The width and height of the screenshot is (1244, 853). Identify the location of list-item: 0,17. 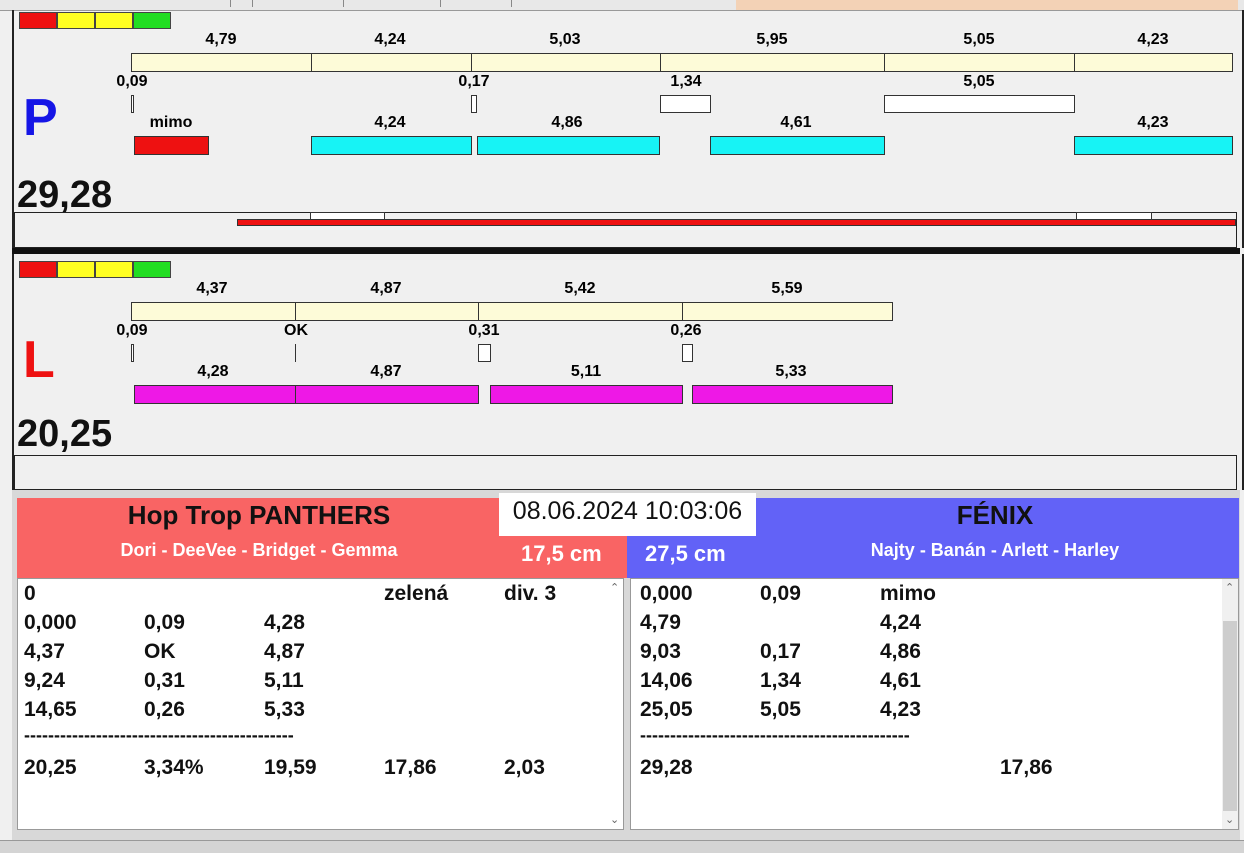
(780, 652).